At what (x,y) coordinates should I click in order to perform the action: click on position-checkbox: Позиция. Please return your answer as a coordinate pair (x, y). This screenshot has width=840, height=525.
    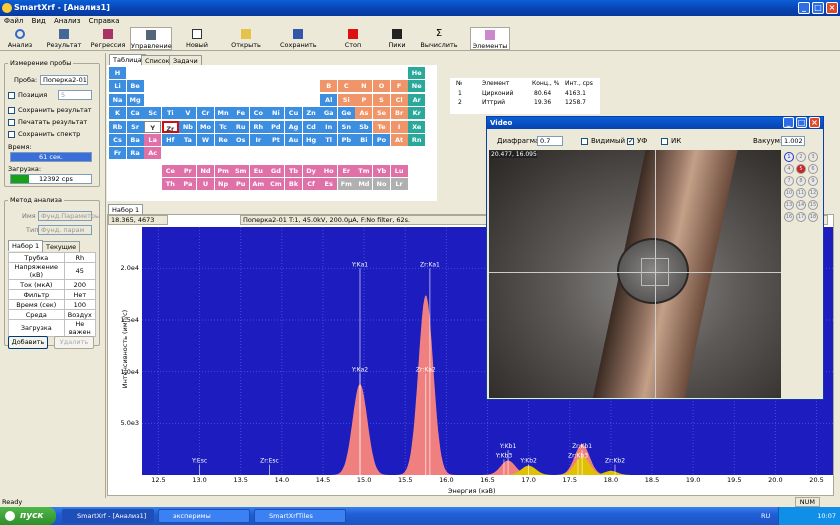
    Looking at the image, I should click on (27, 95).